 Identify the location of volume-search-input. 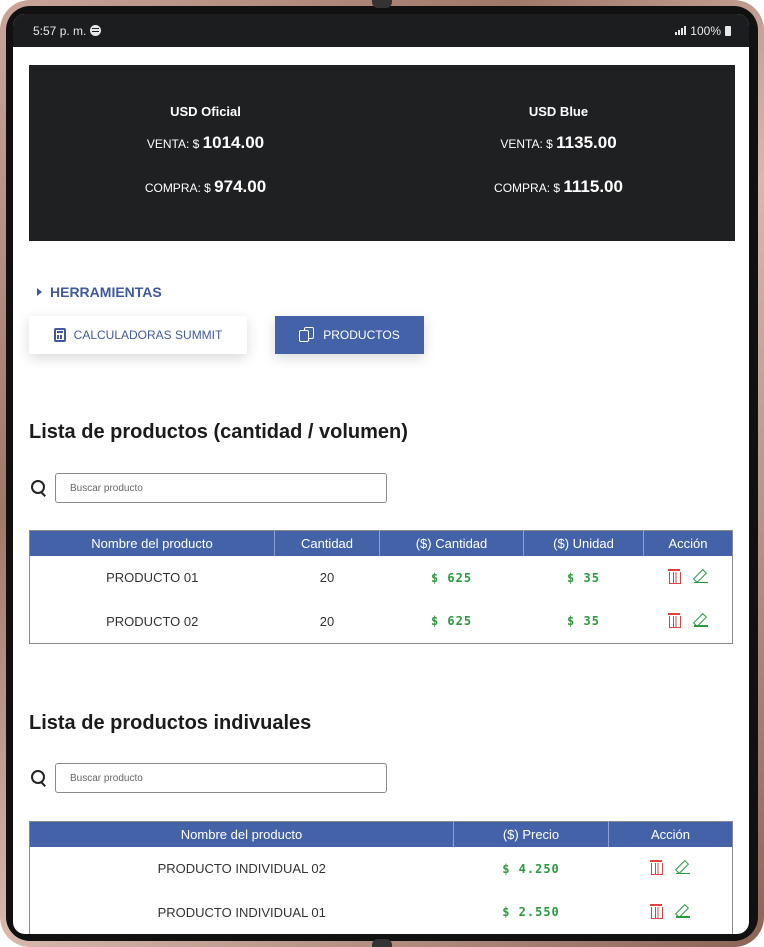
(221, 488).